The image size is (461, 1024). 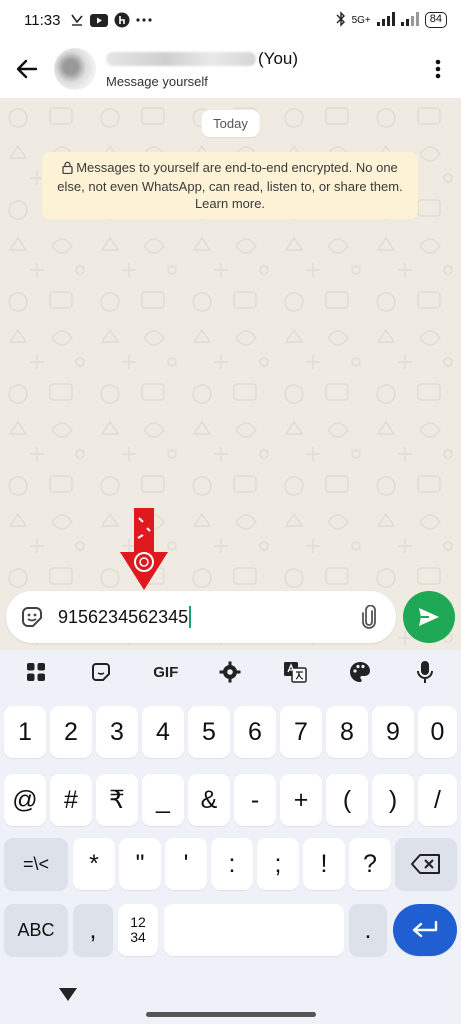 I want to click on microphone-icon, so click(x=424, y=672).